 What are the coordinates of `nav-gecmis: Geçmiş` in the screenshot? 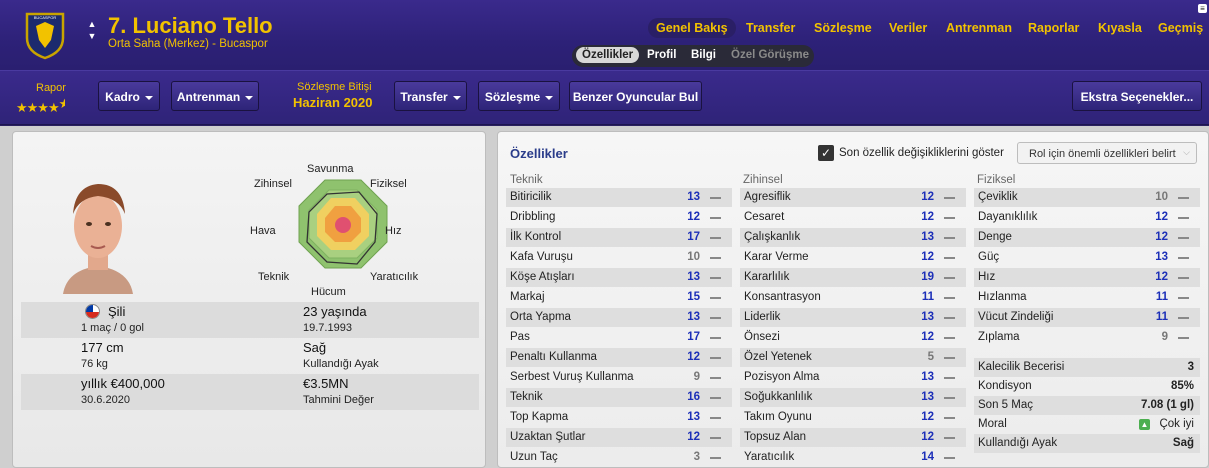 It's located at (1180, 28).